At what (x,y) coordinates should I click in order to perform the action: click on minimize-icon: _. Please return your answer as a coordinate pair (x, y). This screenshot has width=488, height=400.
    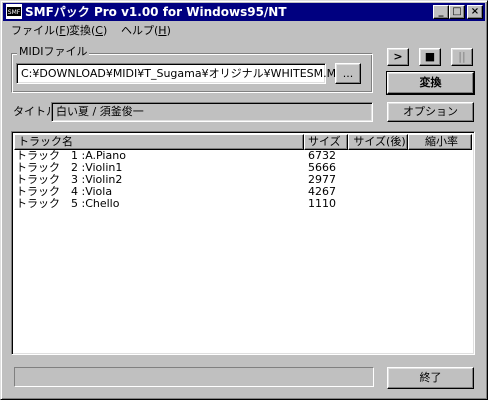
    Looking at the image, I should click on (441, 11).